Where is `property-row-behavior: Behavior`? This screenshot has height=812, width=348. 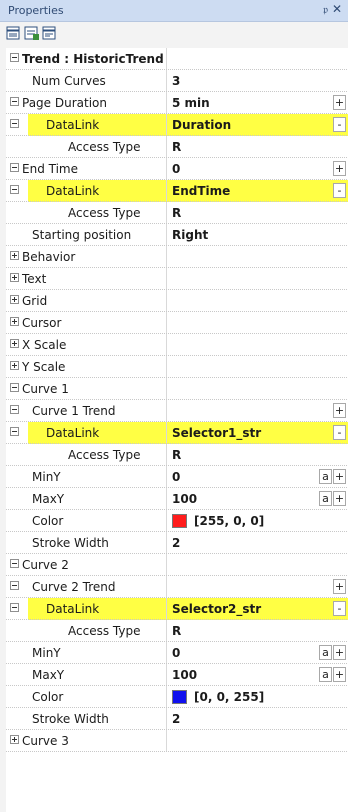 property-row-behavior: Behavior is located at coordinates (177, 257).